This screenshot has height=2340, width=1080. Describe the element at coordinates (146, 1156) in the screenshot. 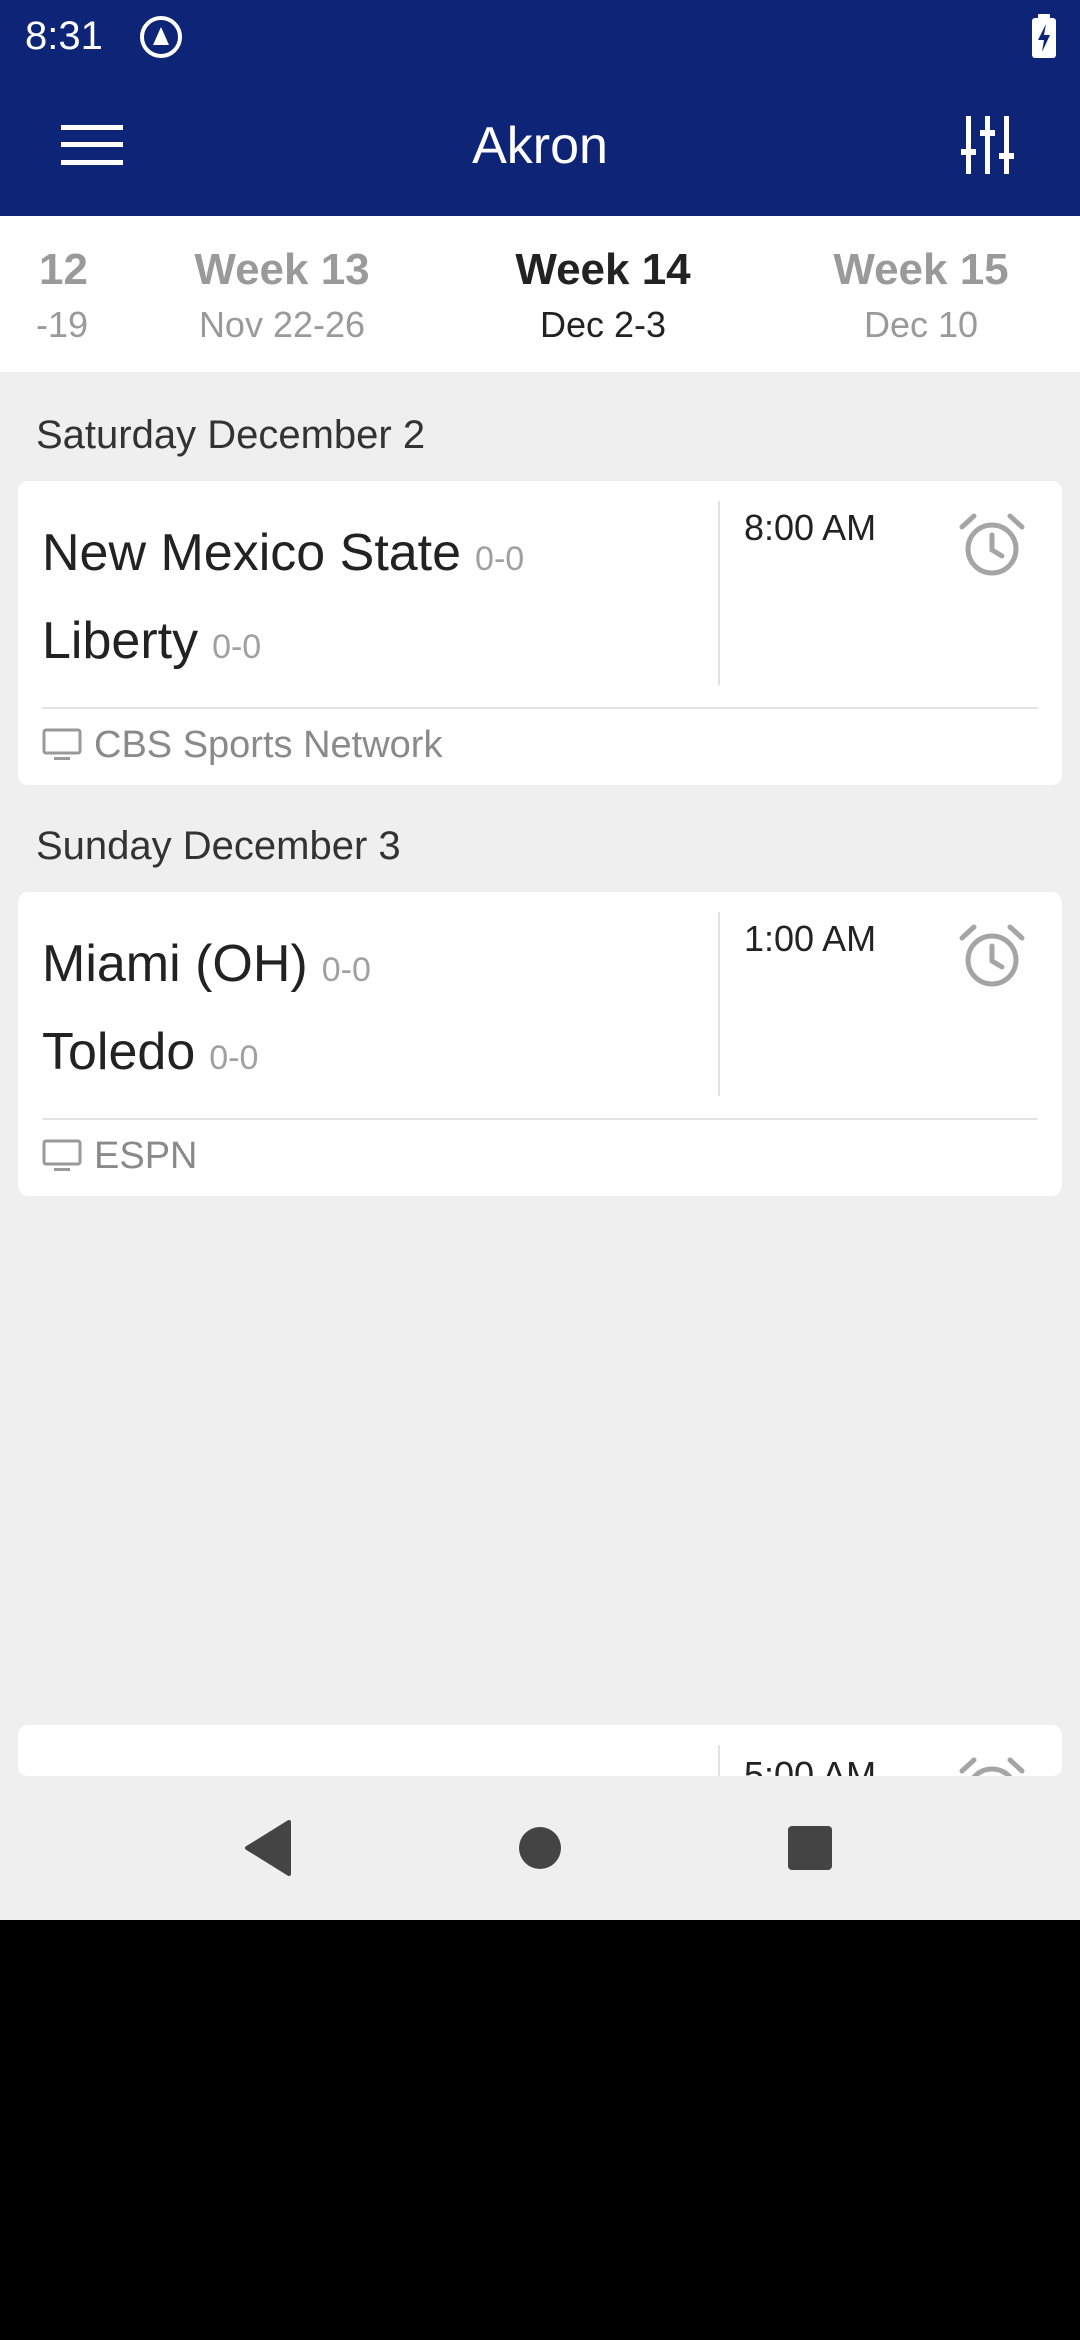

I see `network-name: ESPN` at that location.